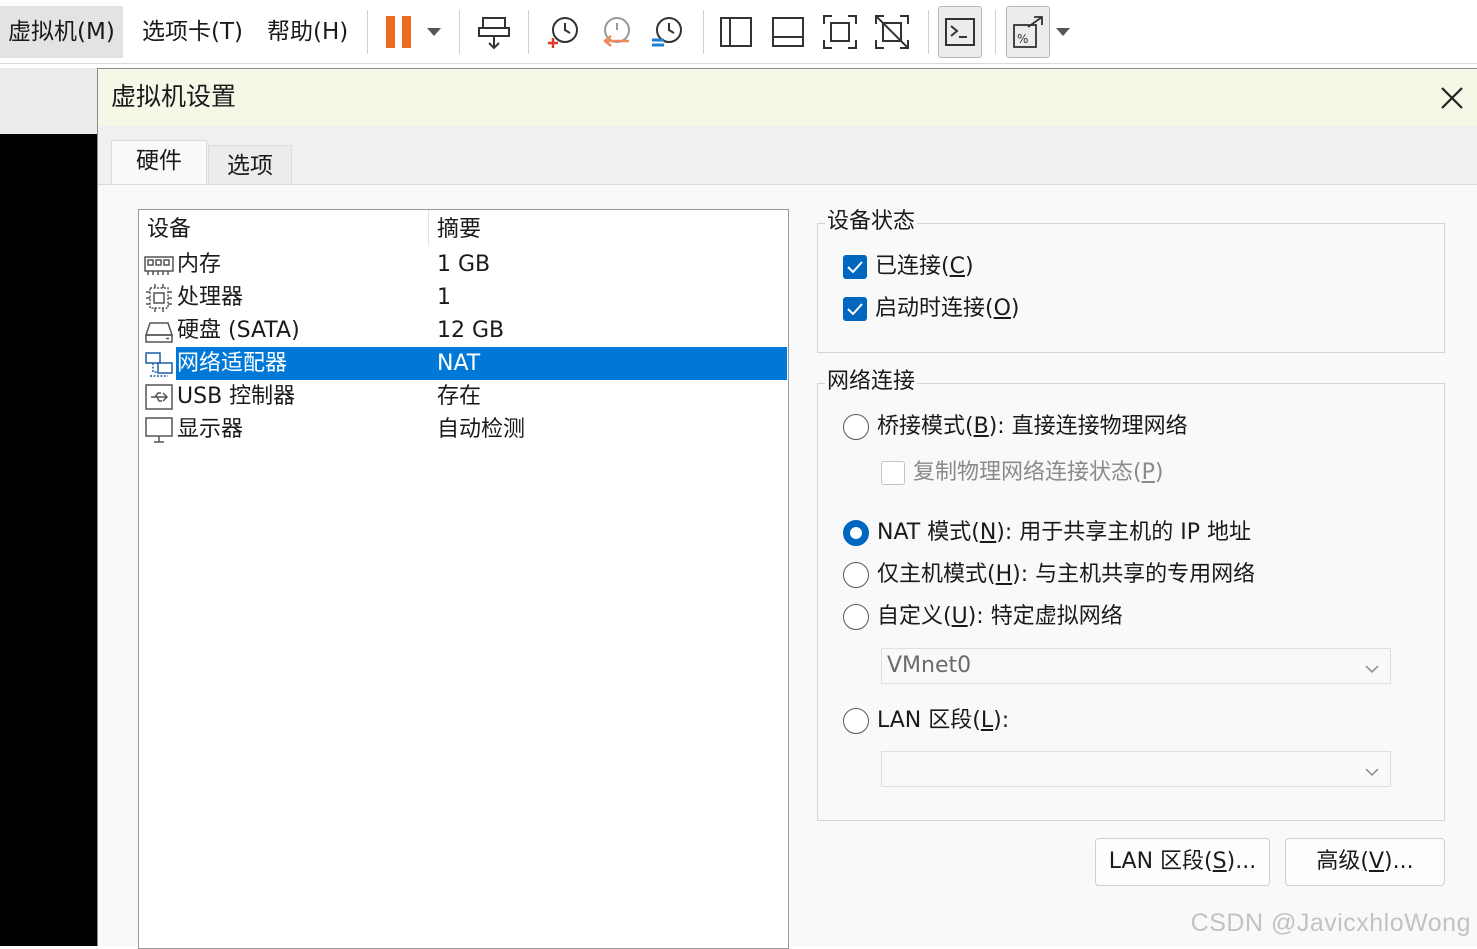  What do you see at coordinates (666, 32) in the screenshot?
I see `snapshot-manager-icon` at bounding box center [666, 32].